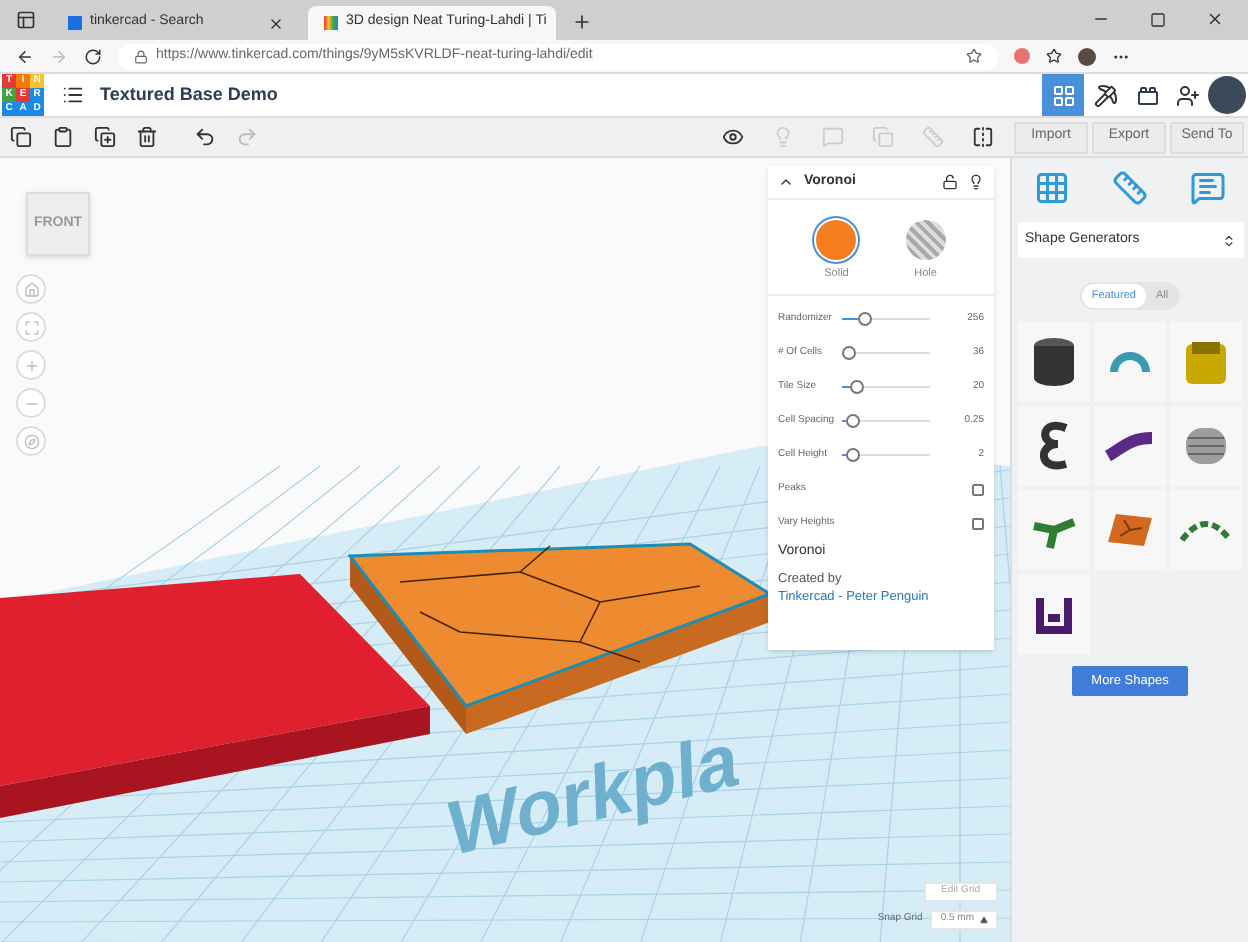 The width and height of the screenshot is (1248, 942). I want to click on grid-icon, so click(1063, 95).